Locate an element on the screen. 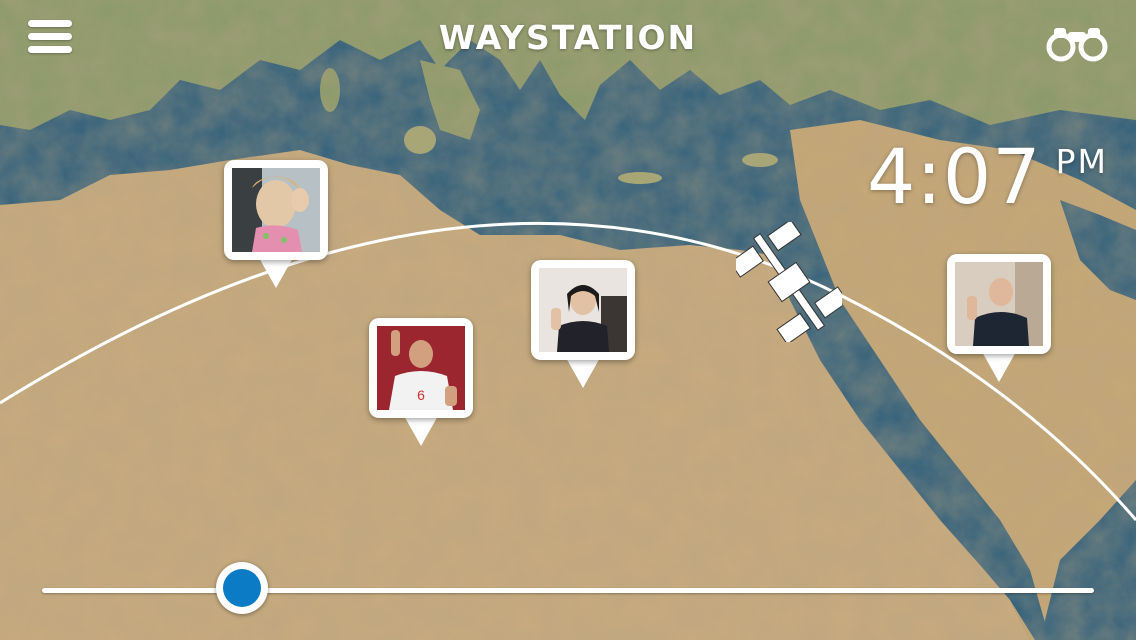 This screenshot has width=1136, height=640. timeline-slider-knob is located at coordinates (241, 588).